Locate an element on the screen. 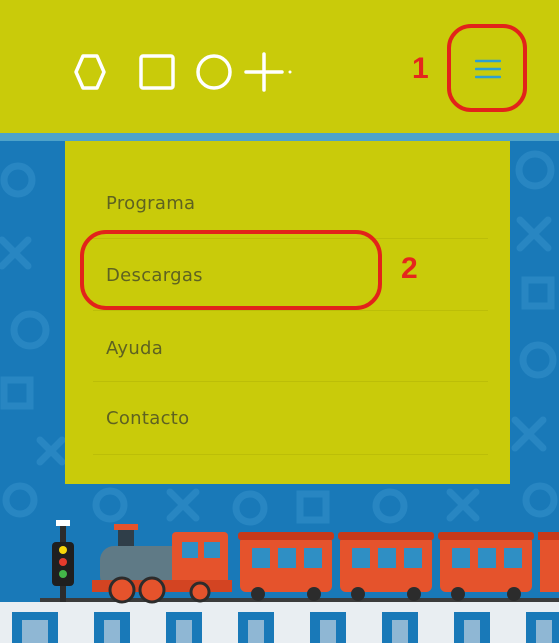 The width and height of the screenshot is (559, 643). menu-toggle-button is located at coordinates (487, 68).